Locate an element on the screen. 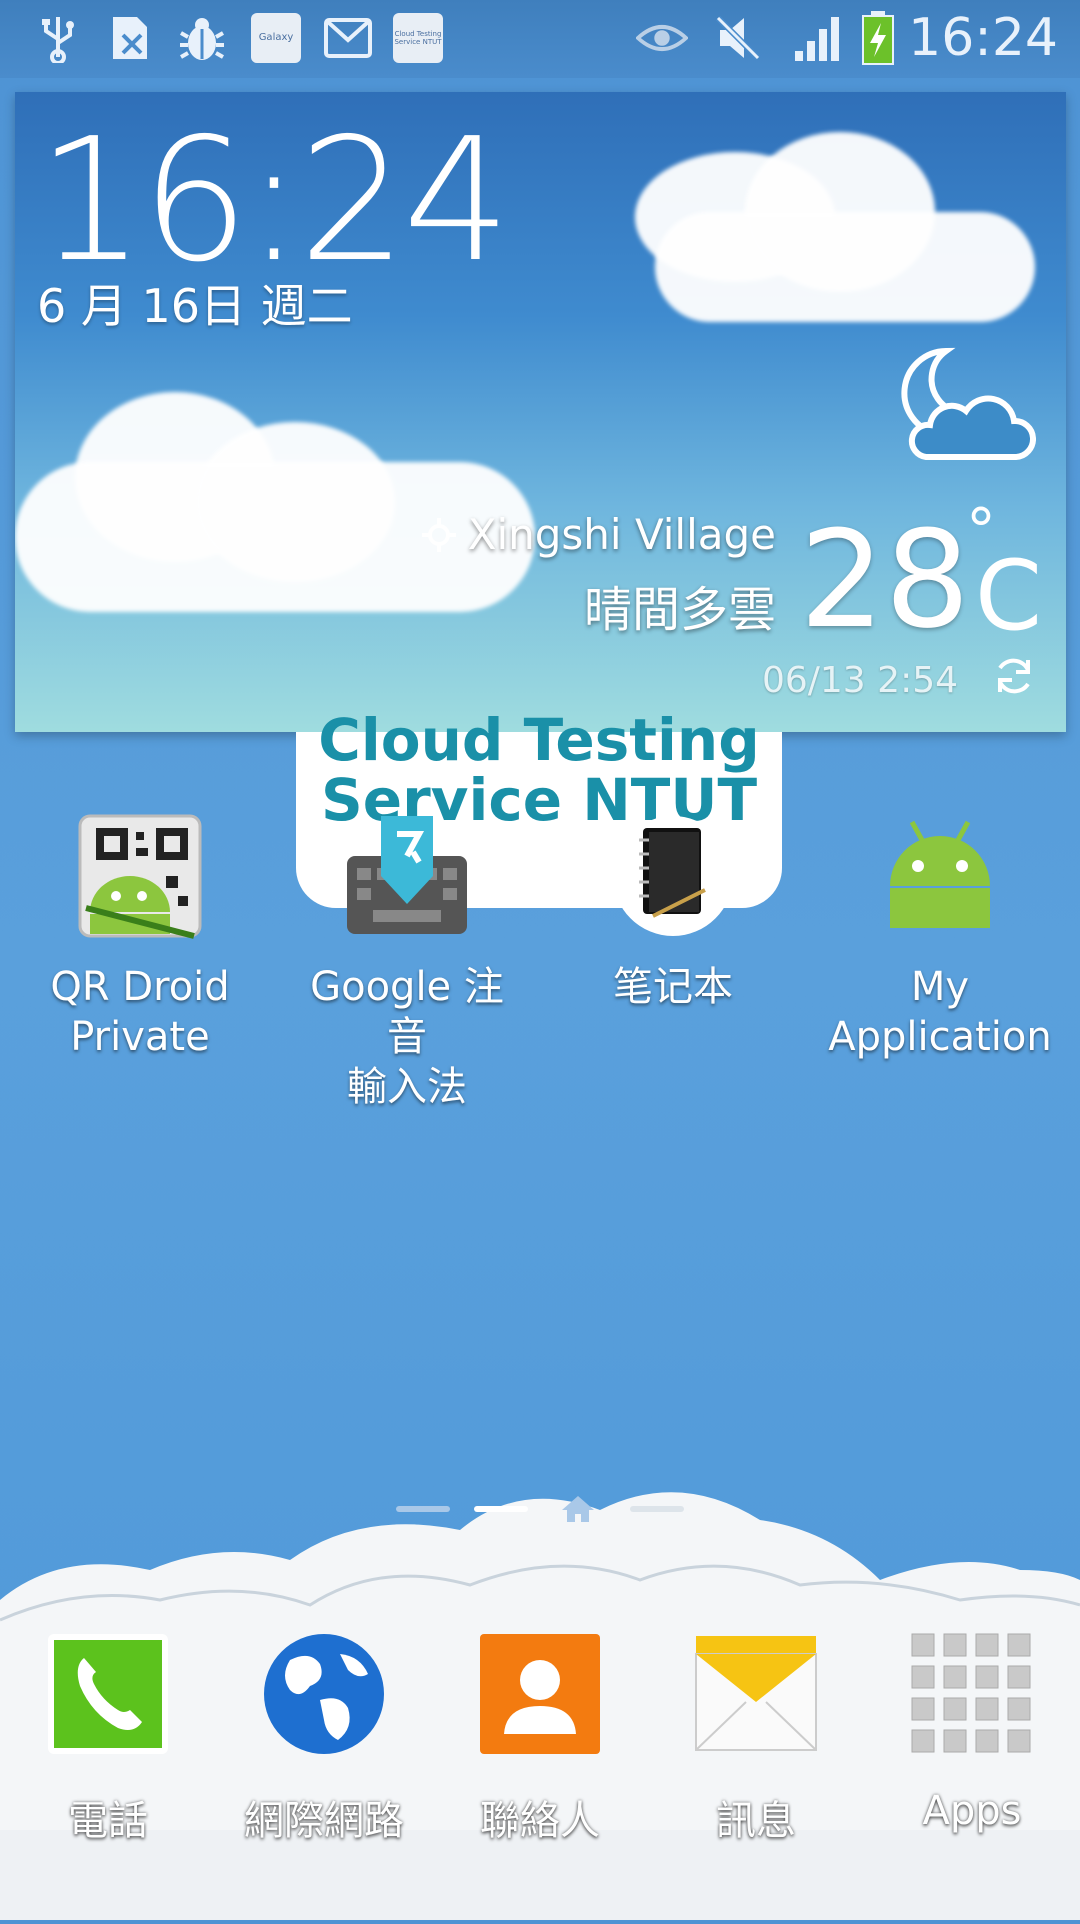 The image size is (1080, 1924). dock-apps: Apps is located at coordinates (972, 1732).